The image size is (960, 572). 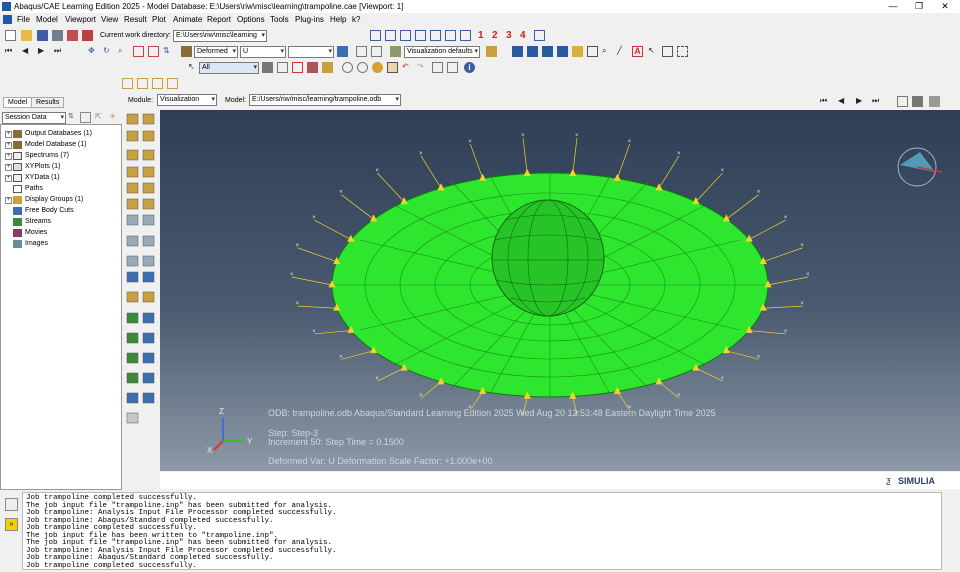 I want to click on animate-scale-icon, so click(x=132, y=172).